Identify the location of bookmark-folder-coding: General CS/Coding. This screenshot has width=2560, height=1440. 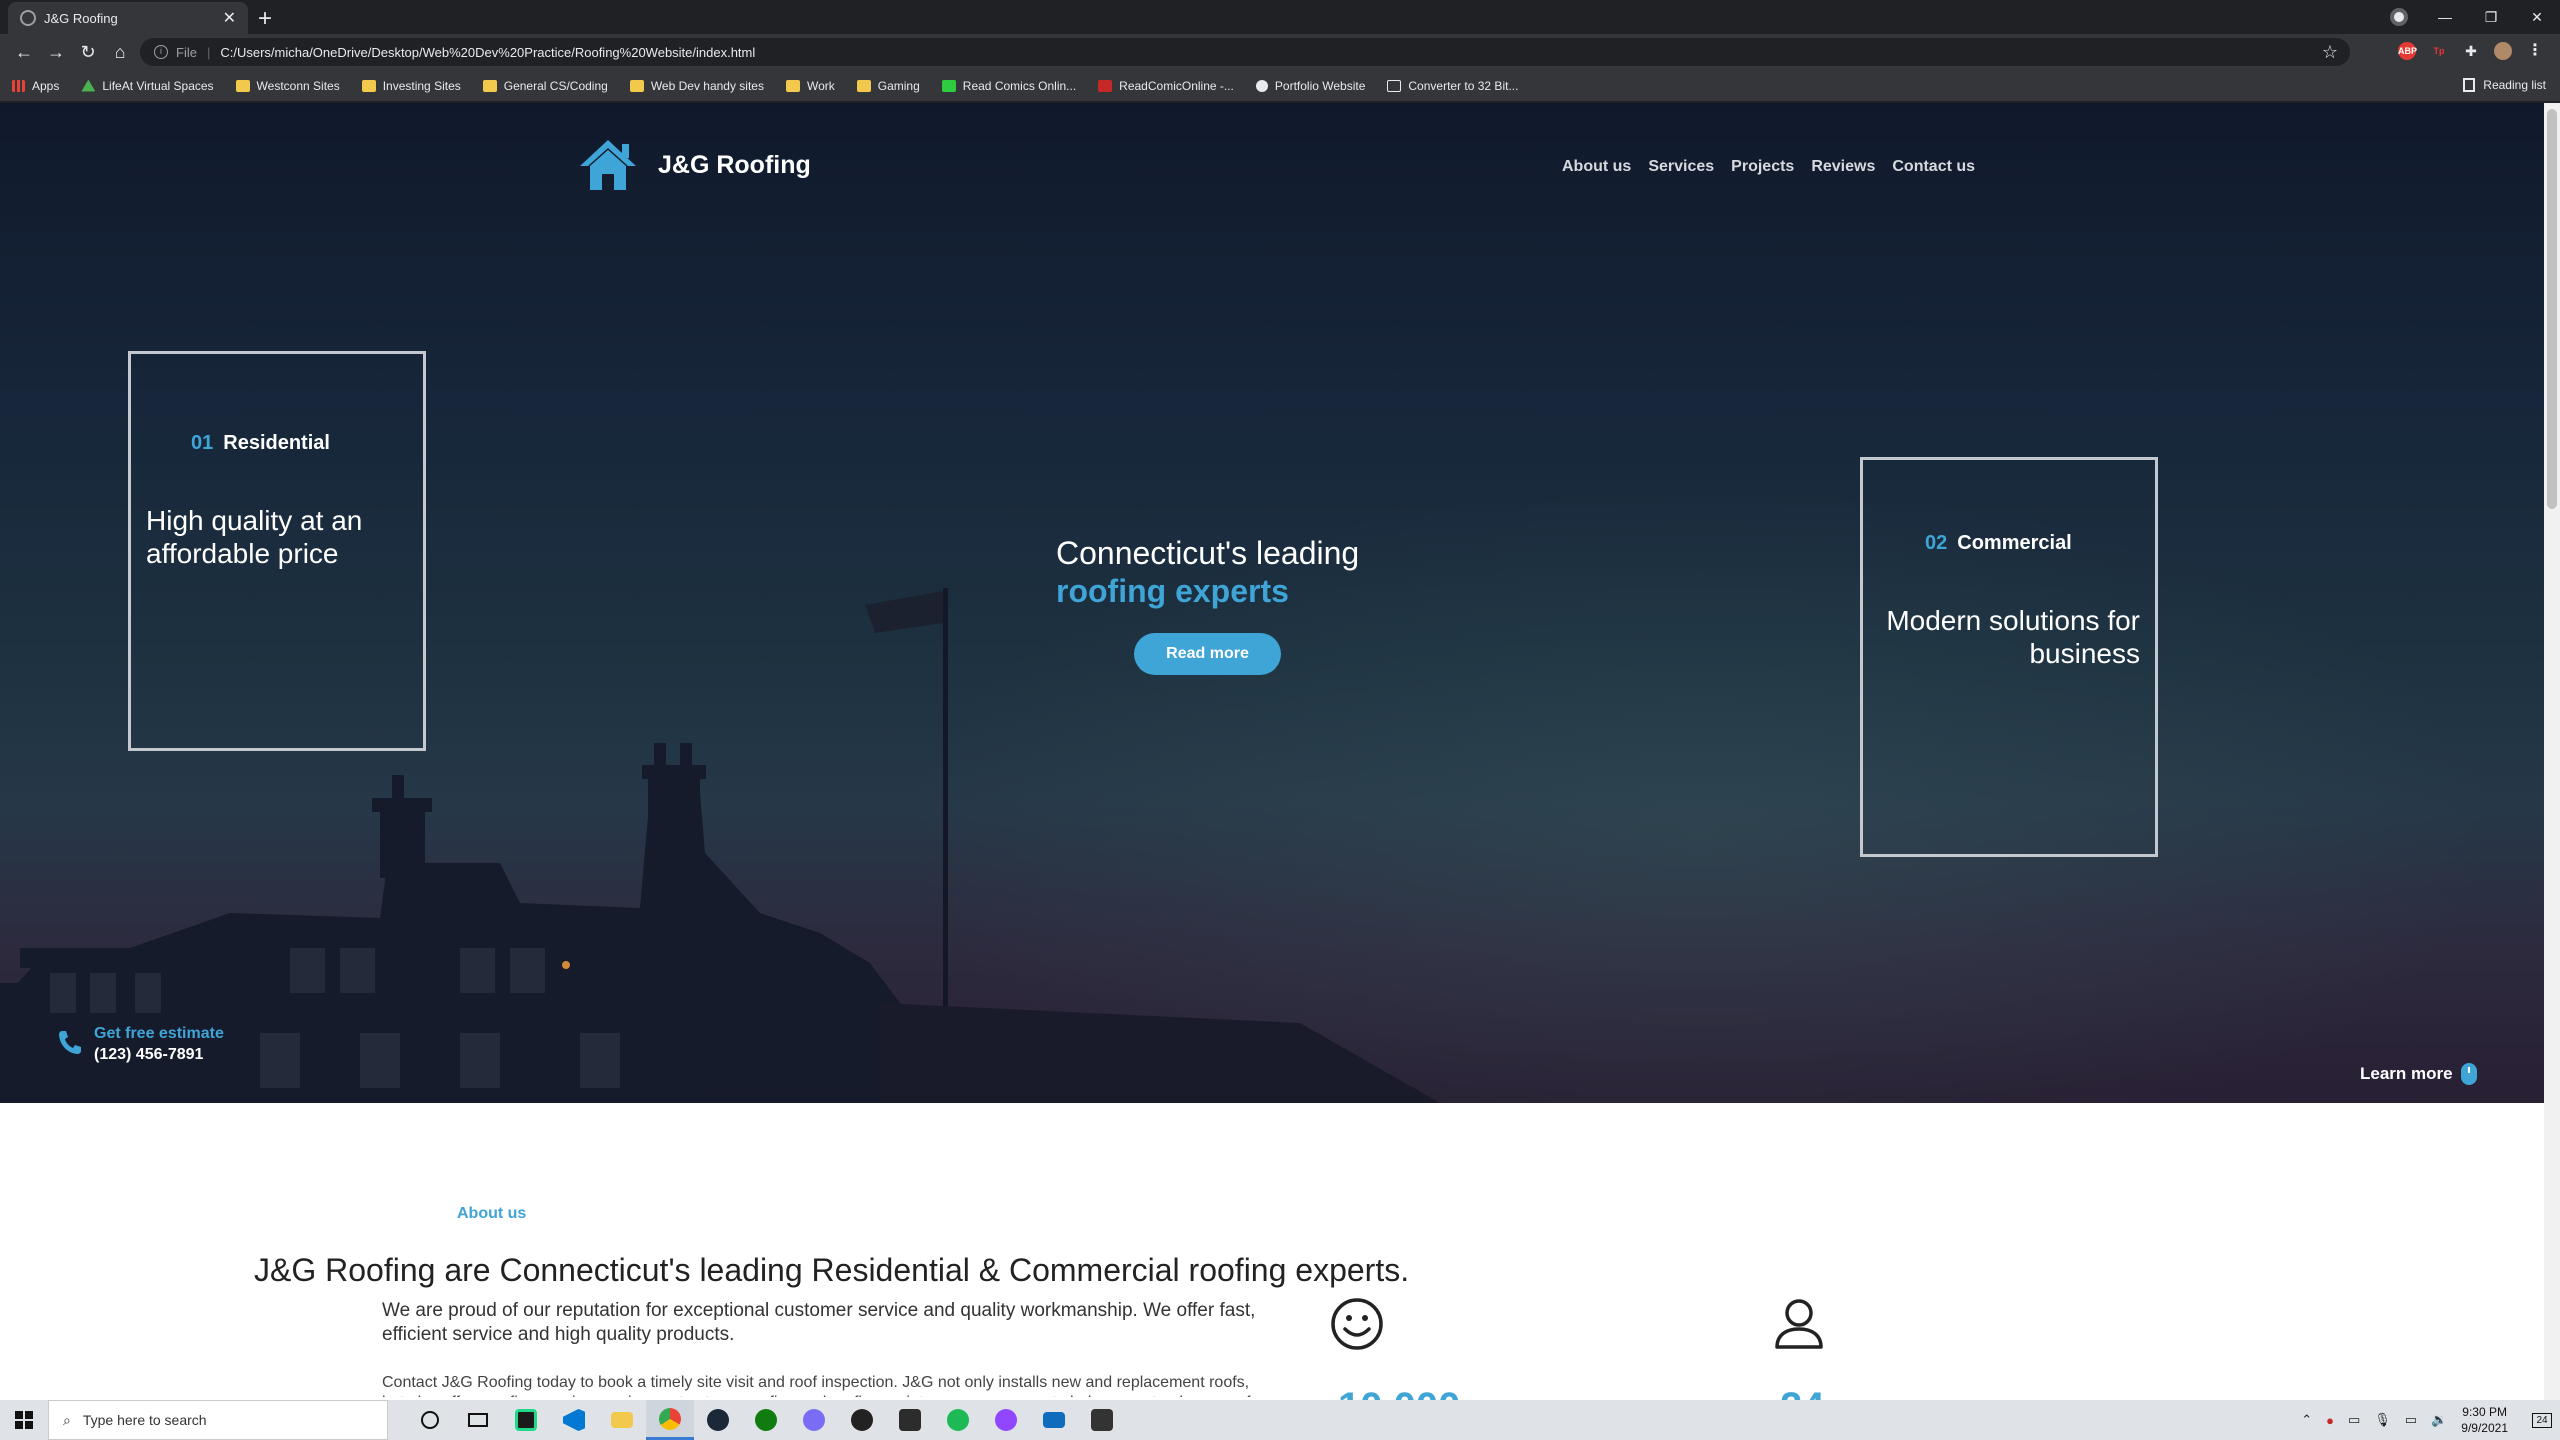
(545, 86).